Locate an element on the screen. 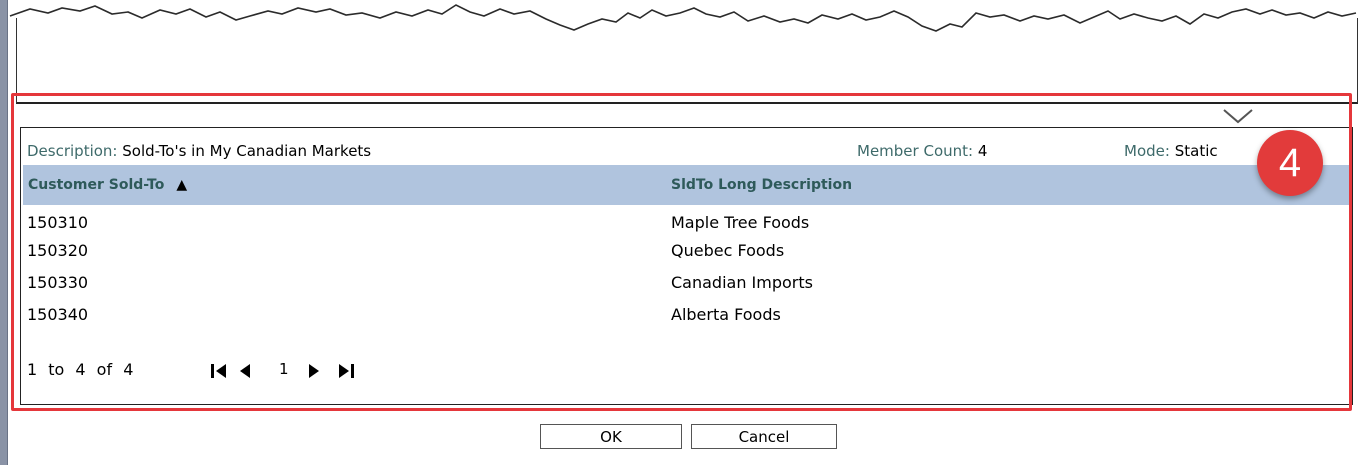  cancel-button: Cancel is located at coordinates (764, 436).